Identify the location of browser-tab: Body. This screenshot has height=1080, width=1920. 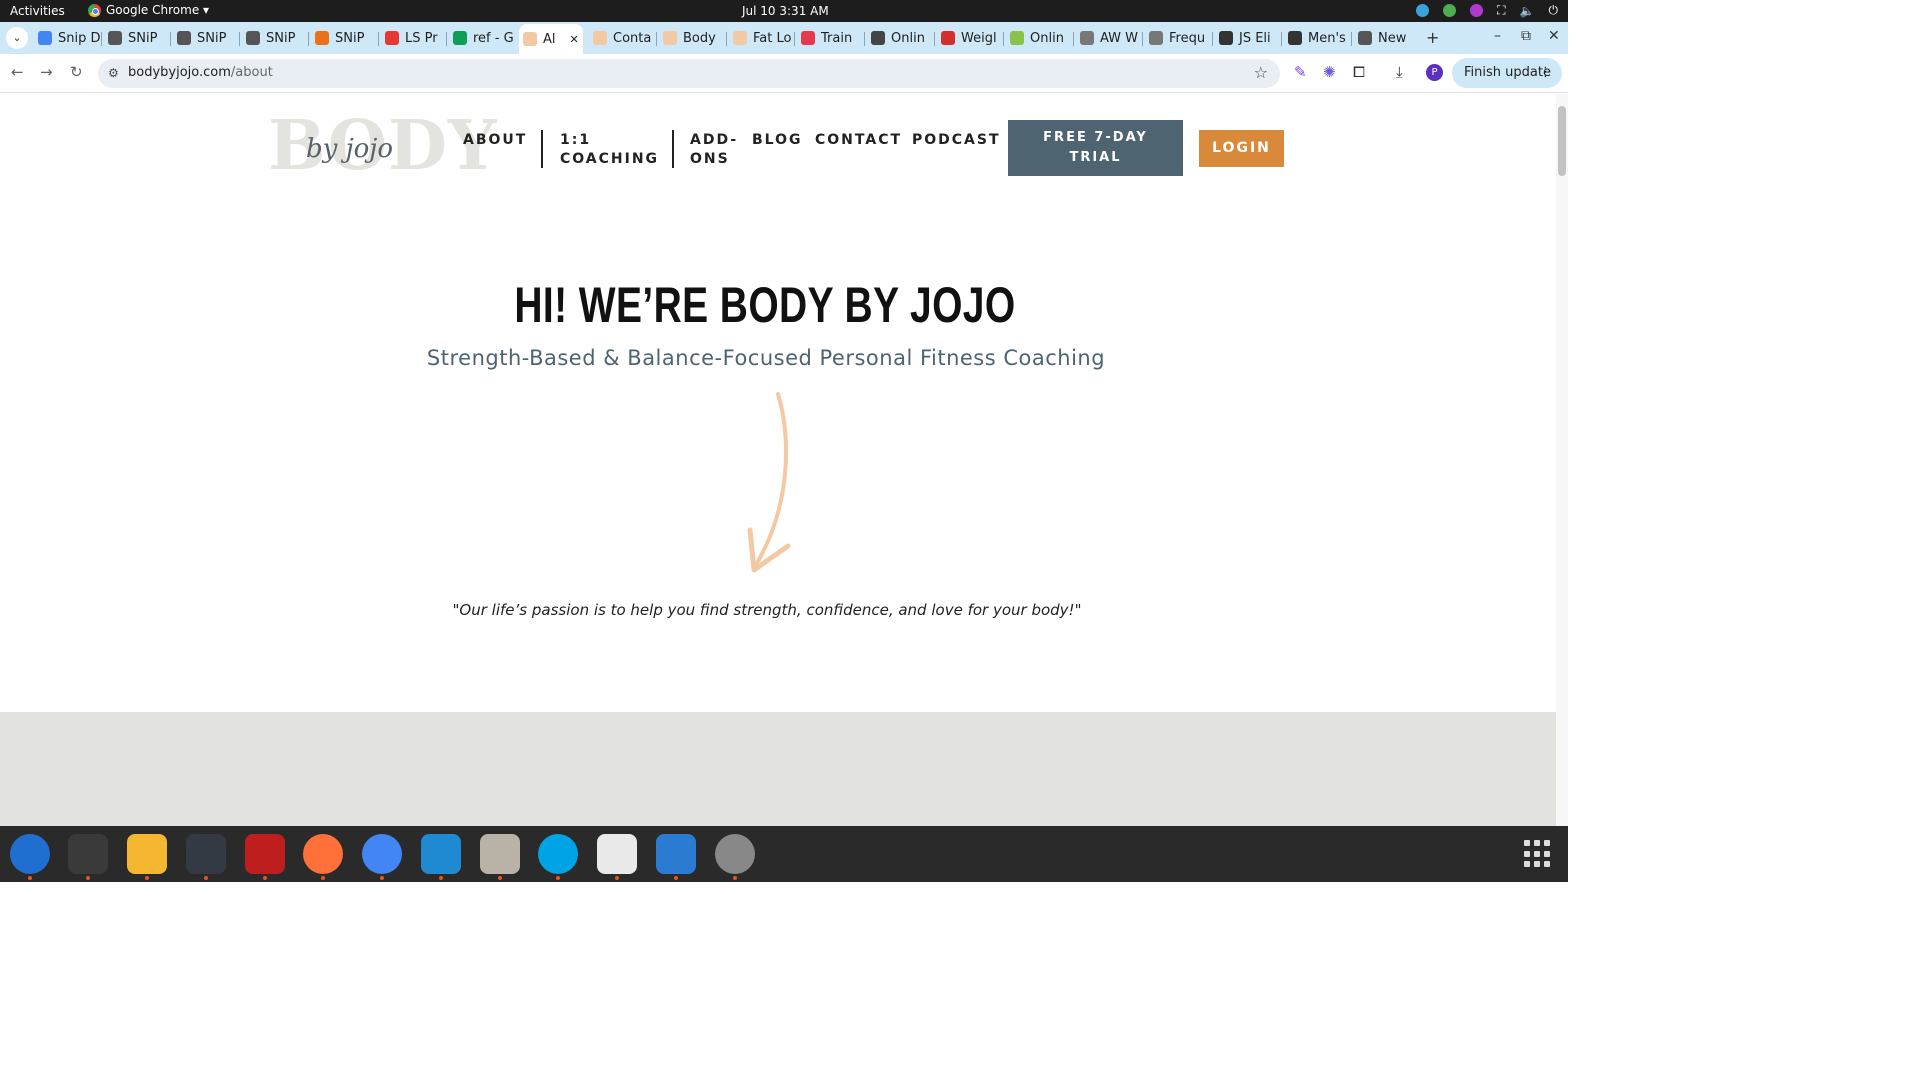
(692, 38).